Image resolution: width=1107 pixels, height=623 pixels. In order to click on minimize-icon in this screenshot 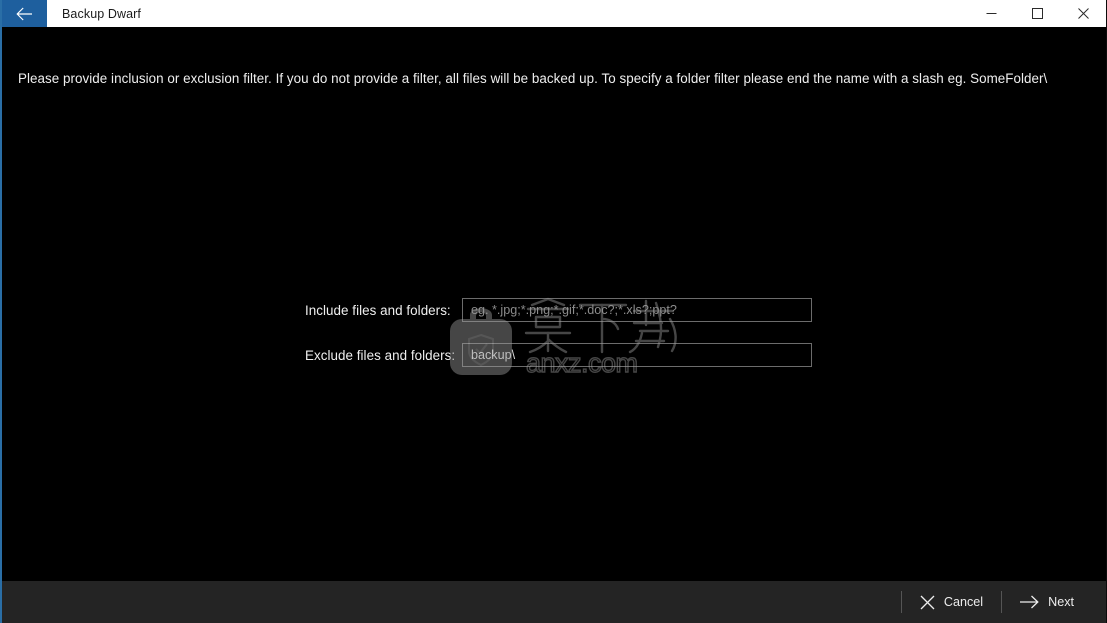, I will do `click(991, 13)`.